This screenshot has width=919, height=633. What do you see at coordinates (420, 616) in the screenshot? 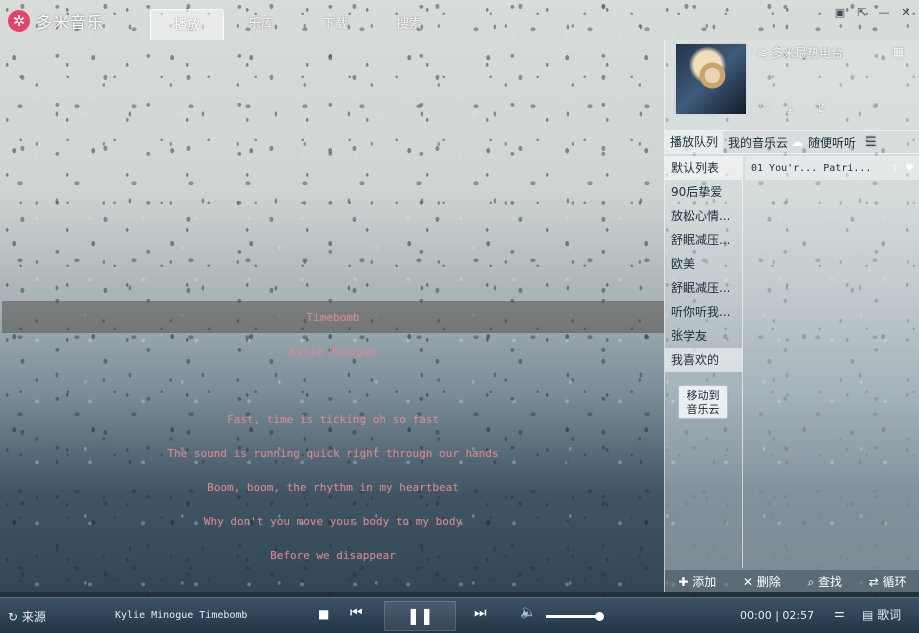
I see `pause-button: ❚❚` at bounding box center [420, 616].